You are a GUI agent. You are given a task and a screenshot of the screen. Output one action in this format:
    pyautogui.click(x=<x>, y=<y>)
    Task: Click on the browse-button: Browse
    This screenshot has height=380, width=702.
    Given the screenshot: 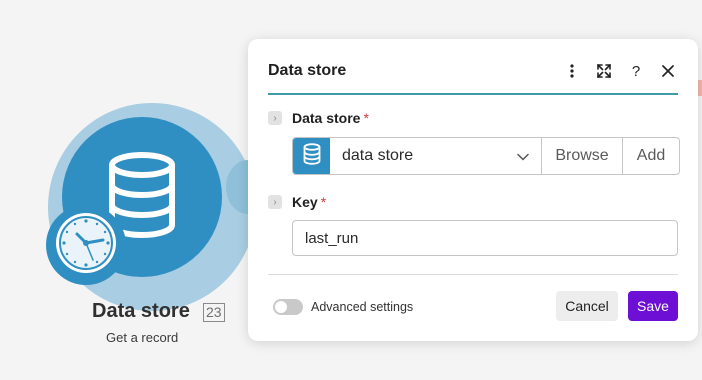 What is the action you would take?
    pyautogui.click(x=581, y=156)
    